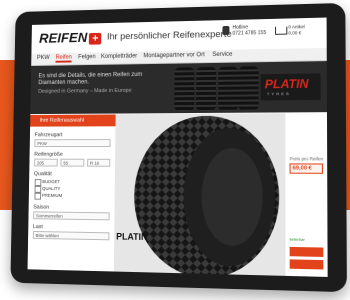 This screenshot has width=350, height=300. Describe the element at coordinates (71, 216) in the screenshot. I see `saison-select: Sommerreifen` at that location.